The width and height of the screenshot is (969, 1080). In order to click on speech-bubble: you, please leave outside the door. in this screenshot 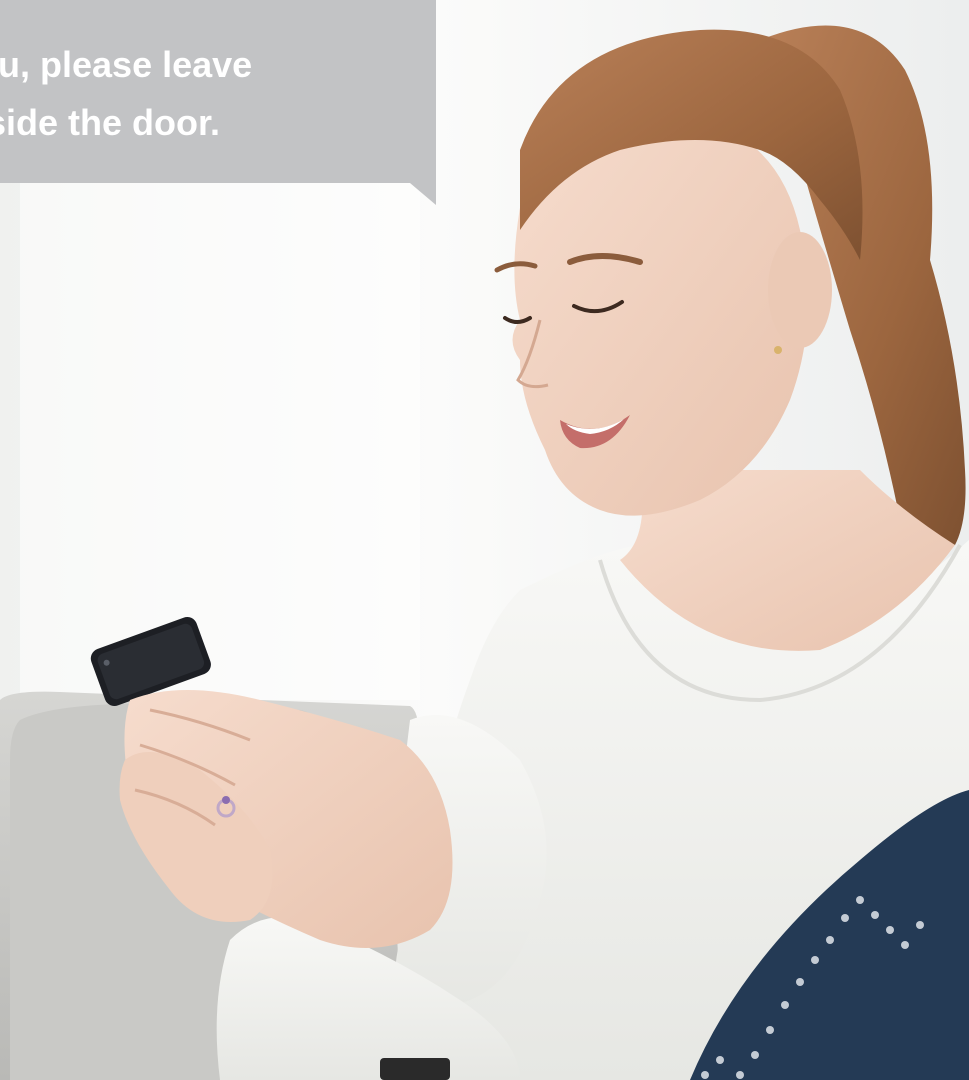, I will do `click(218, 91)`.